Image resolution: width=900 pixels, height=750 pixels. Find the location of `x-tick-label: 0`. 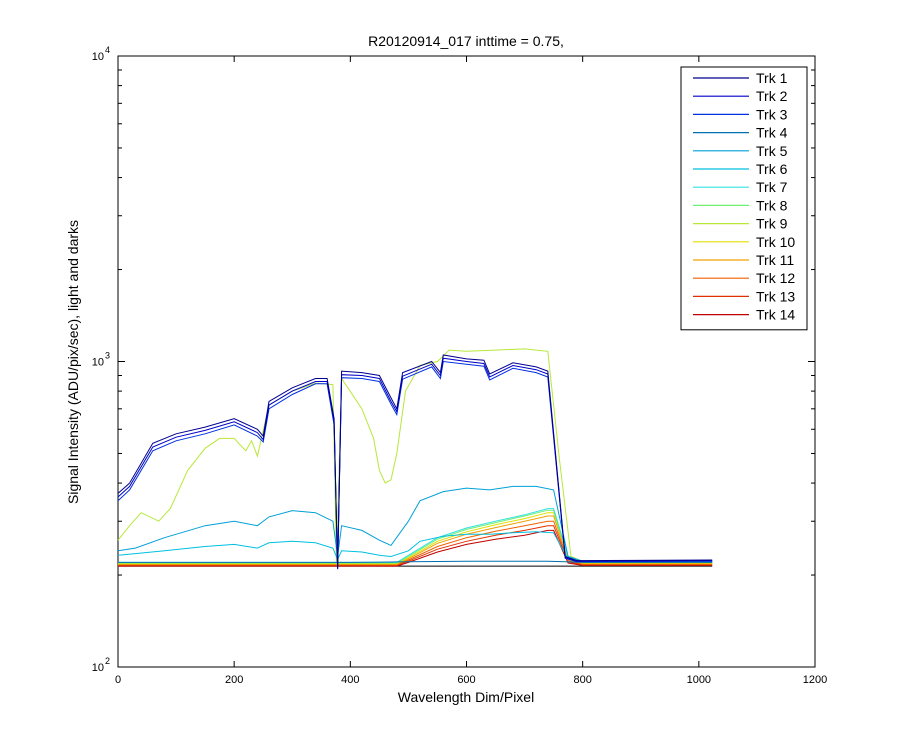

x-tick-label: 0 is located at coordinates (118, 680).